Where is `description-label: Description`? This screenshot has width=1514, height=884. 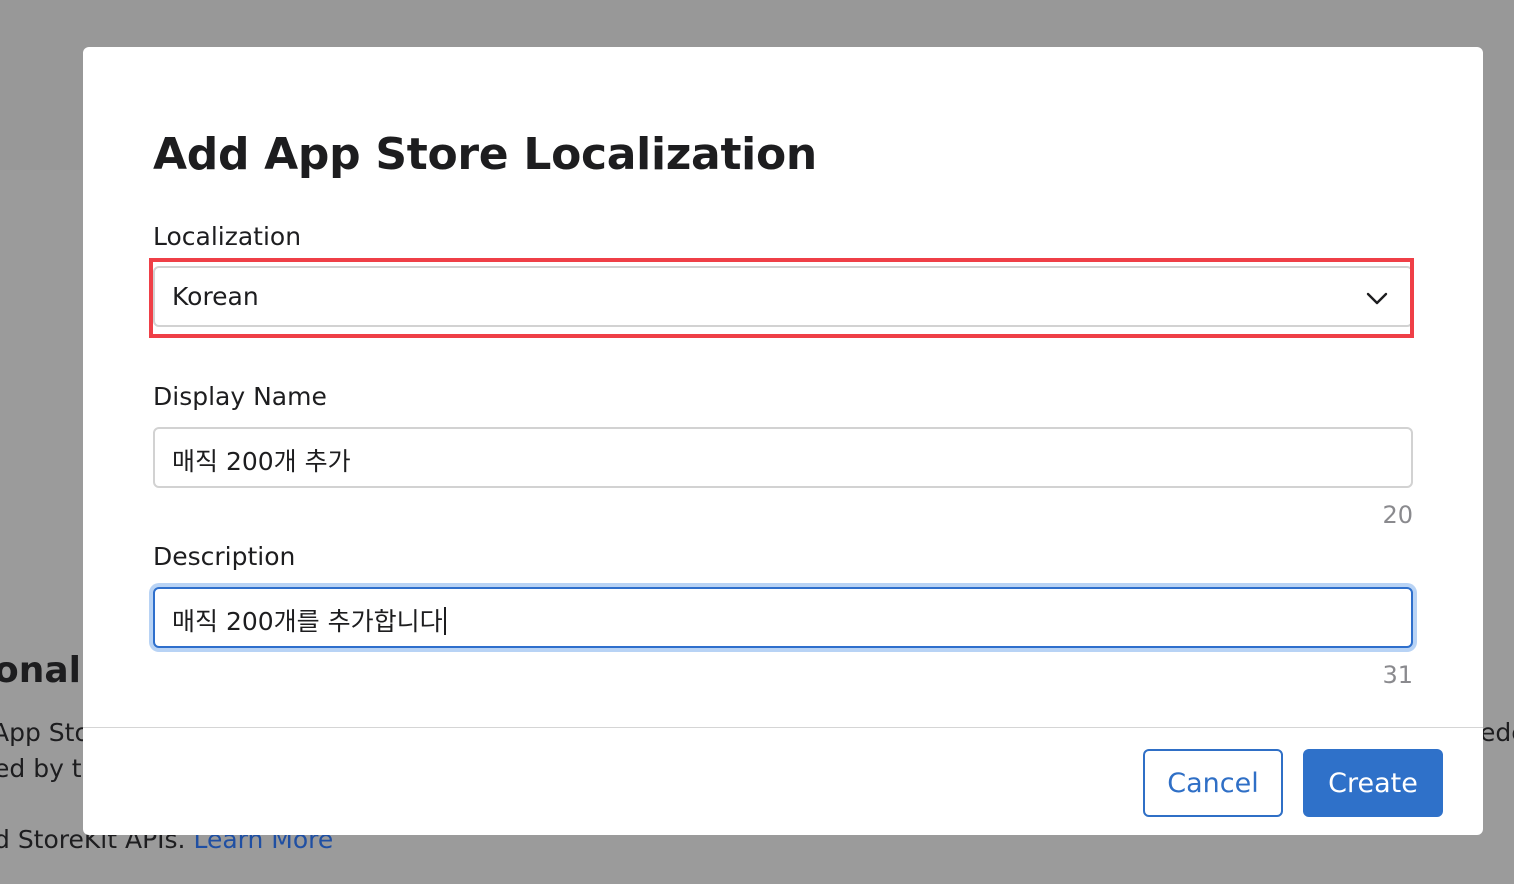
description-label: Description is located at coordinates (224, 556).